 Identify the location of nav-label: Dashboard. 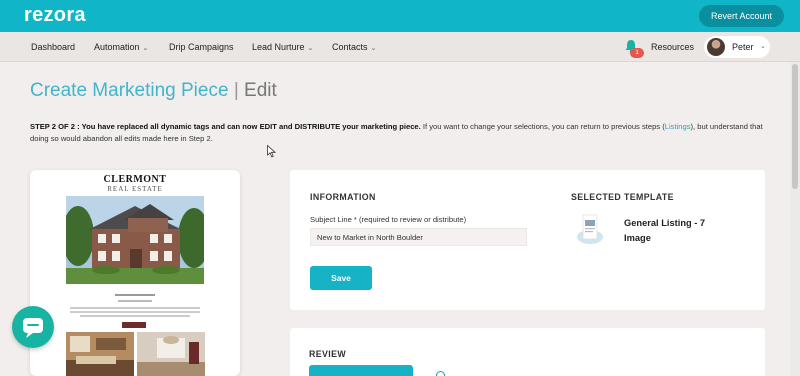
(53, 47).